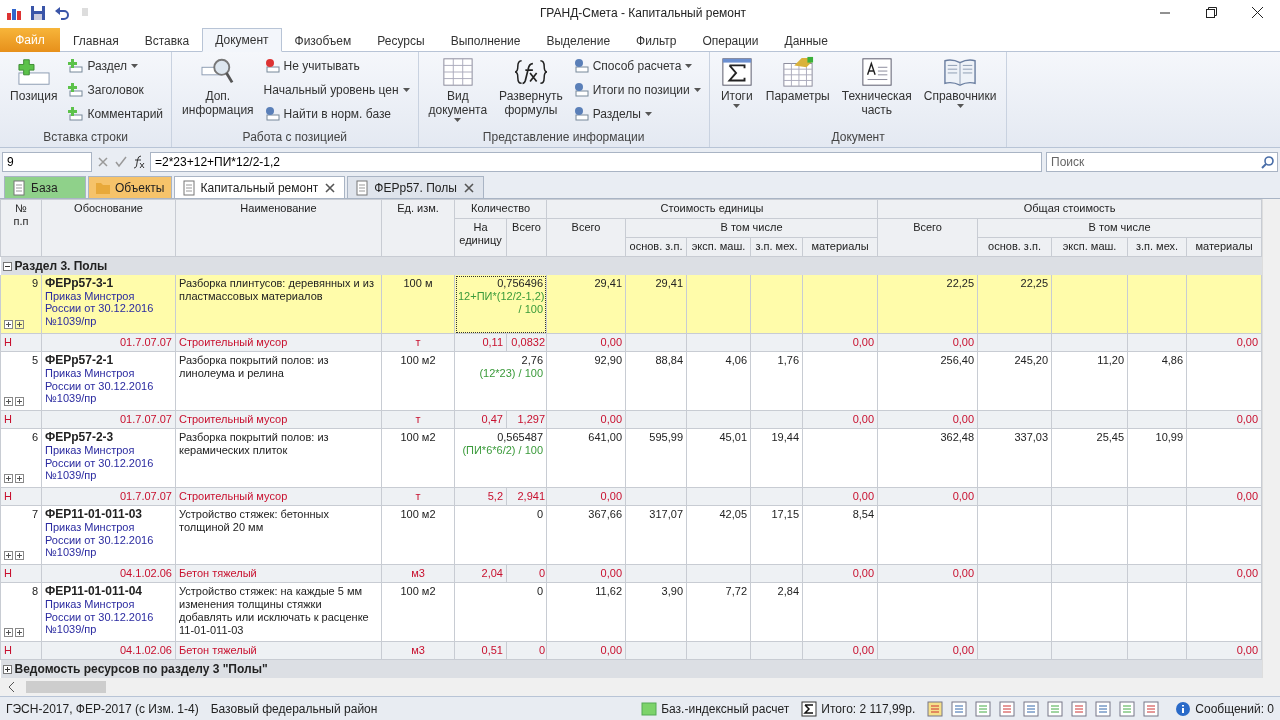 The height and width of the screenshot is (720, 1280). Describe the element at coordinates (1069, 209) in the screenshot. I see `column-header: Общая стоимость` at that location.